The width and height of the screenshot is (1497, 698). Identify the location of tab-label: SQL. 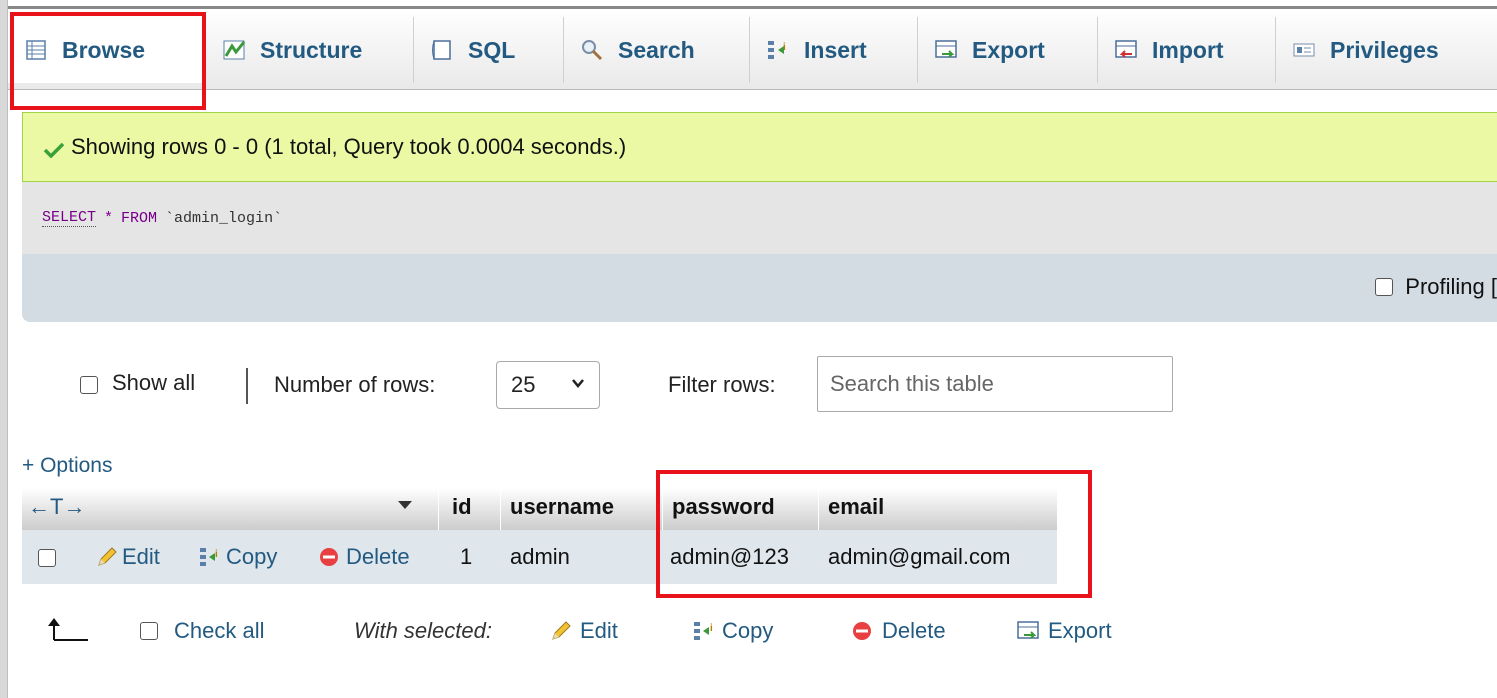
(492, 49).